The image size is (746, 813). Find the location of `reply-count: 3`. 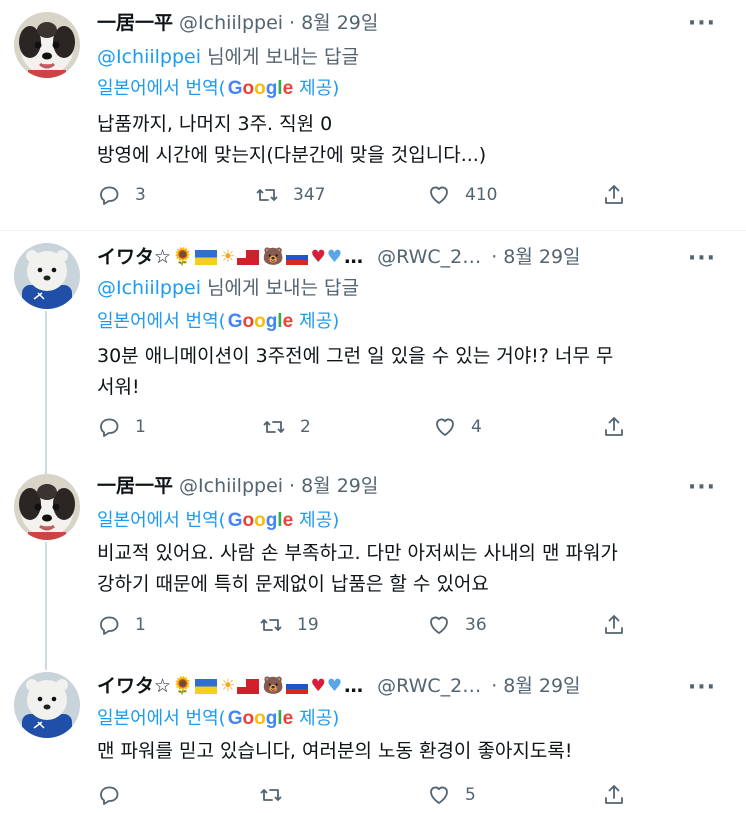

reply-count: 3 is located at coordinates (140, 195).